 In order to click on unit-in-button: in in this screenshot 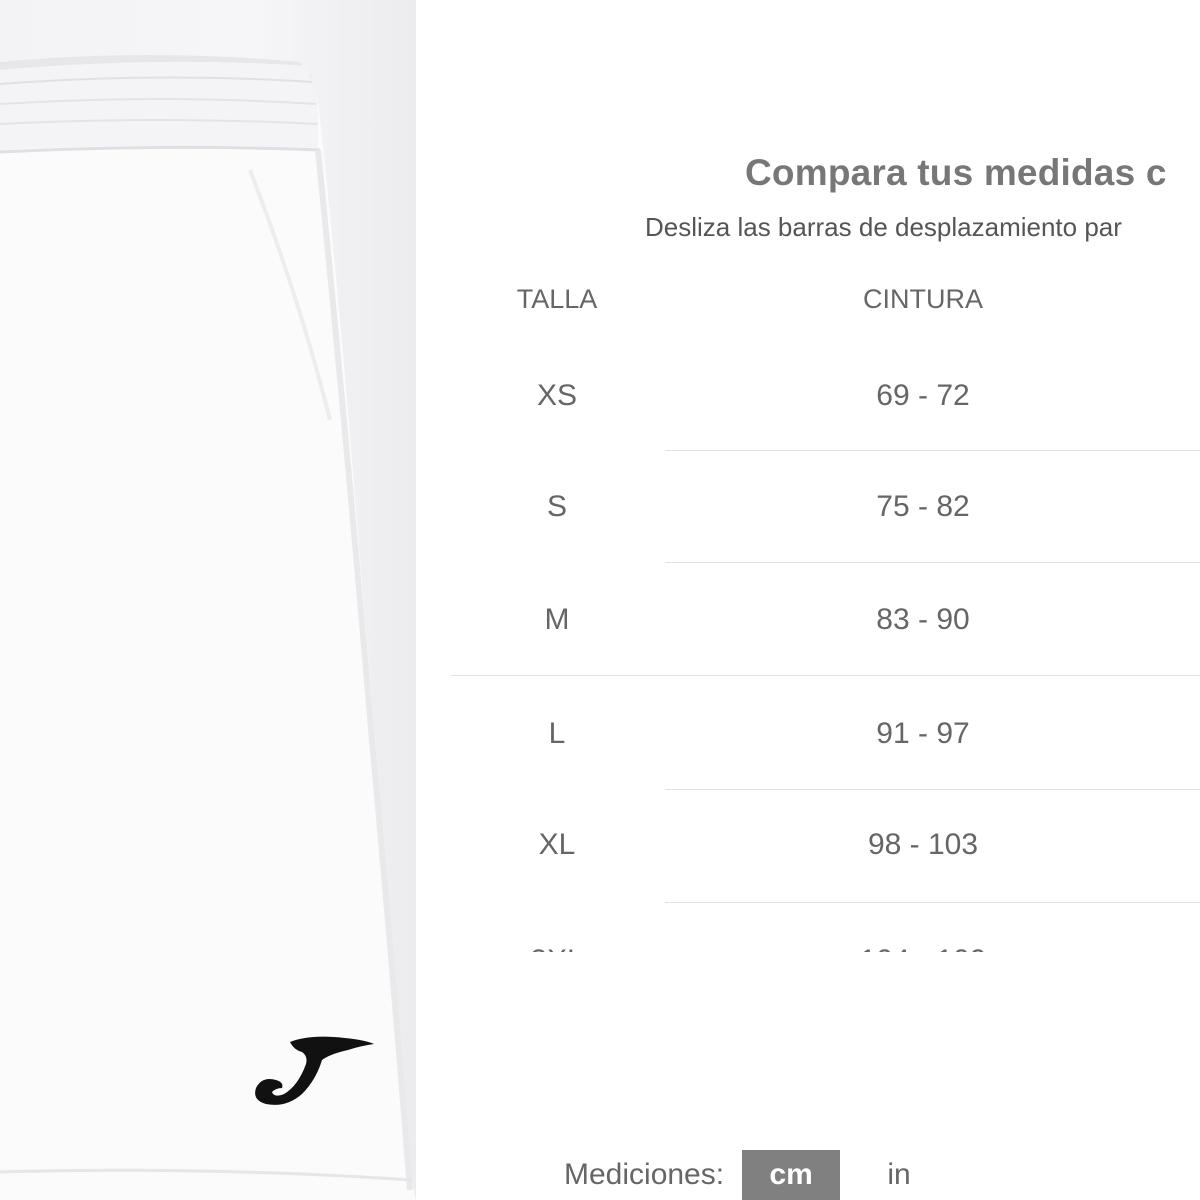, I will do `click(899, 1175)`.